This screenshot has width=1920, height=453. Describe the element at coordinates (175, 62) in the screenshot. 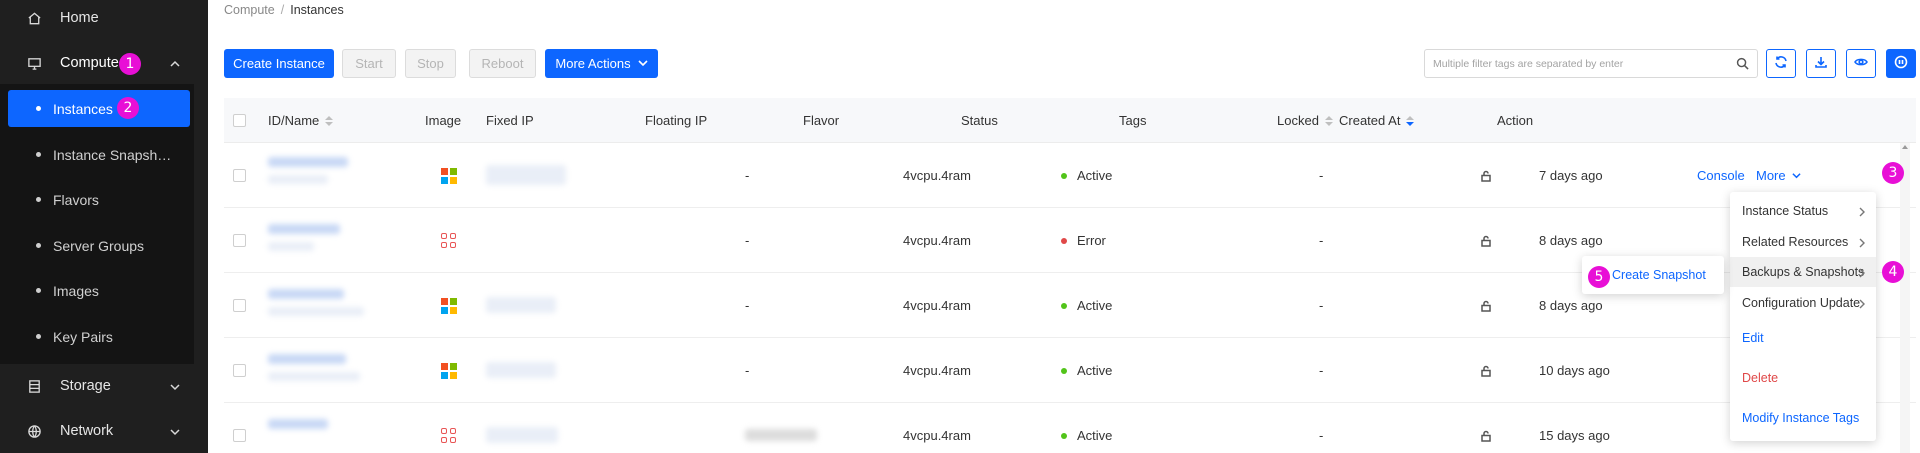

I see `chevron-up-icon` at that location.